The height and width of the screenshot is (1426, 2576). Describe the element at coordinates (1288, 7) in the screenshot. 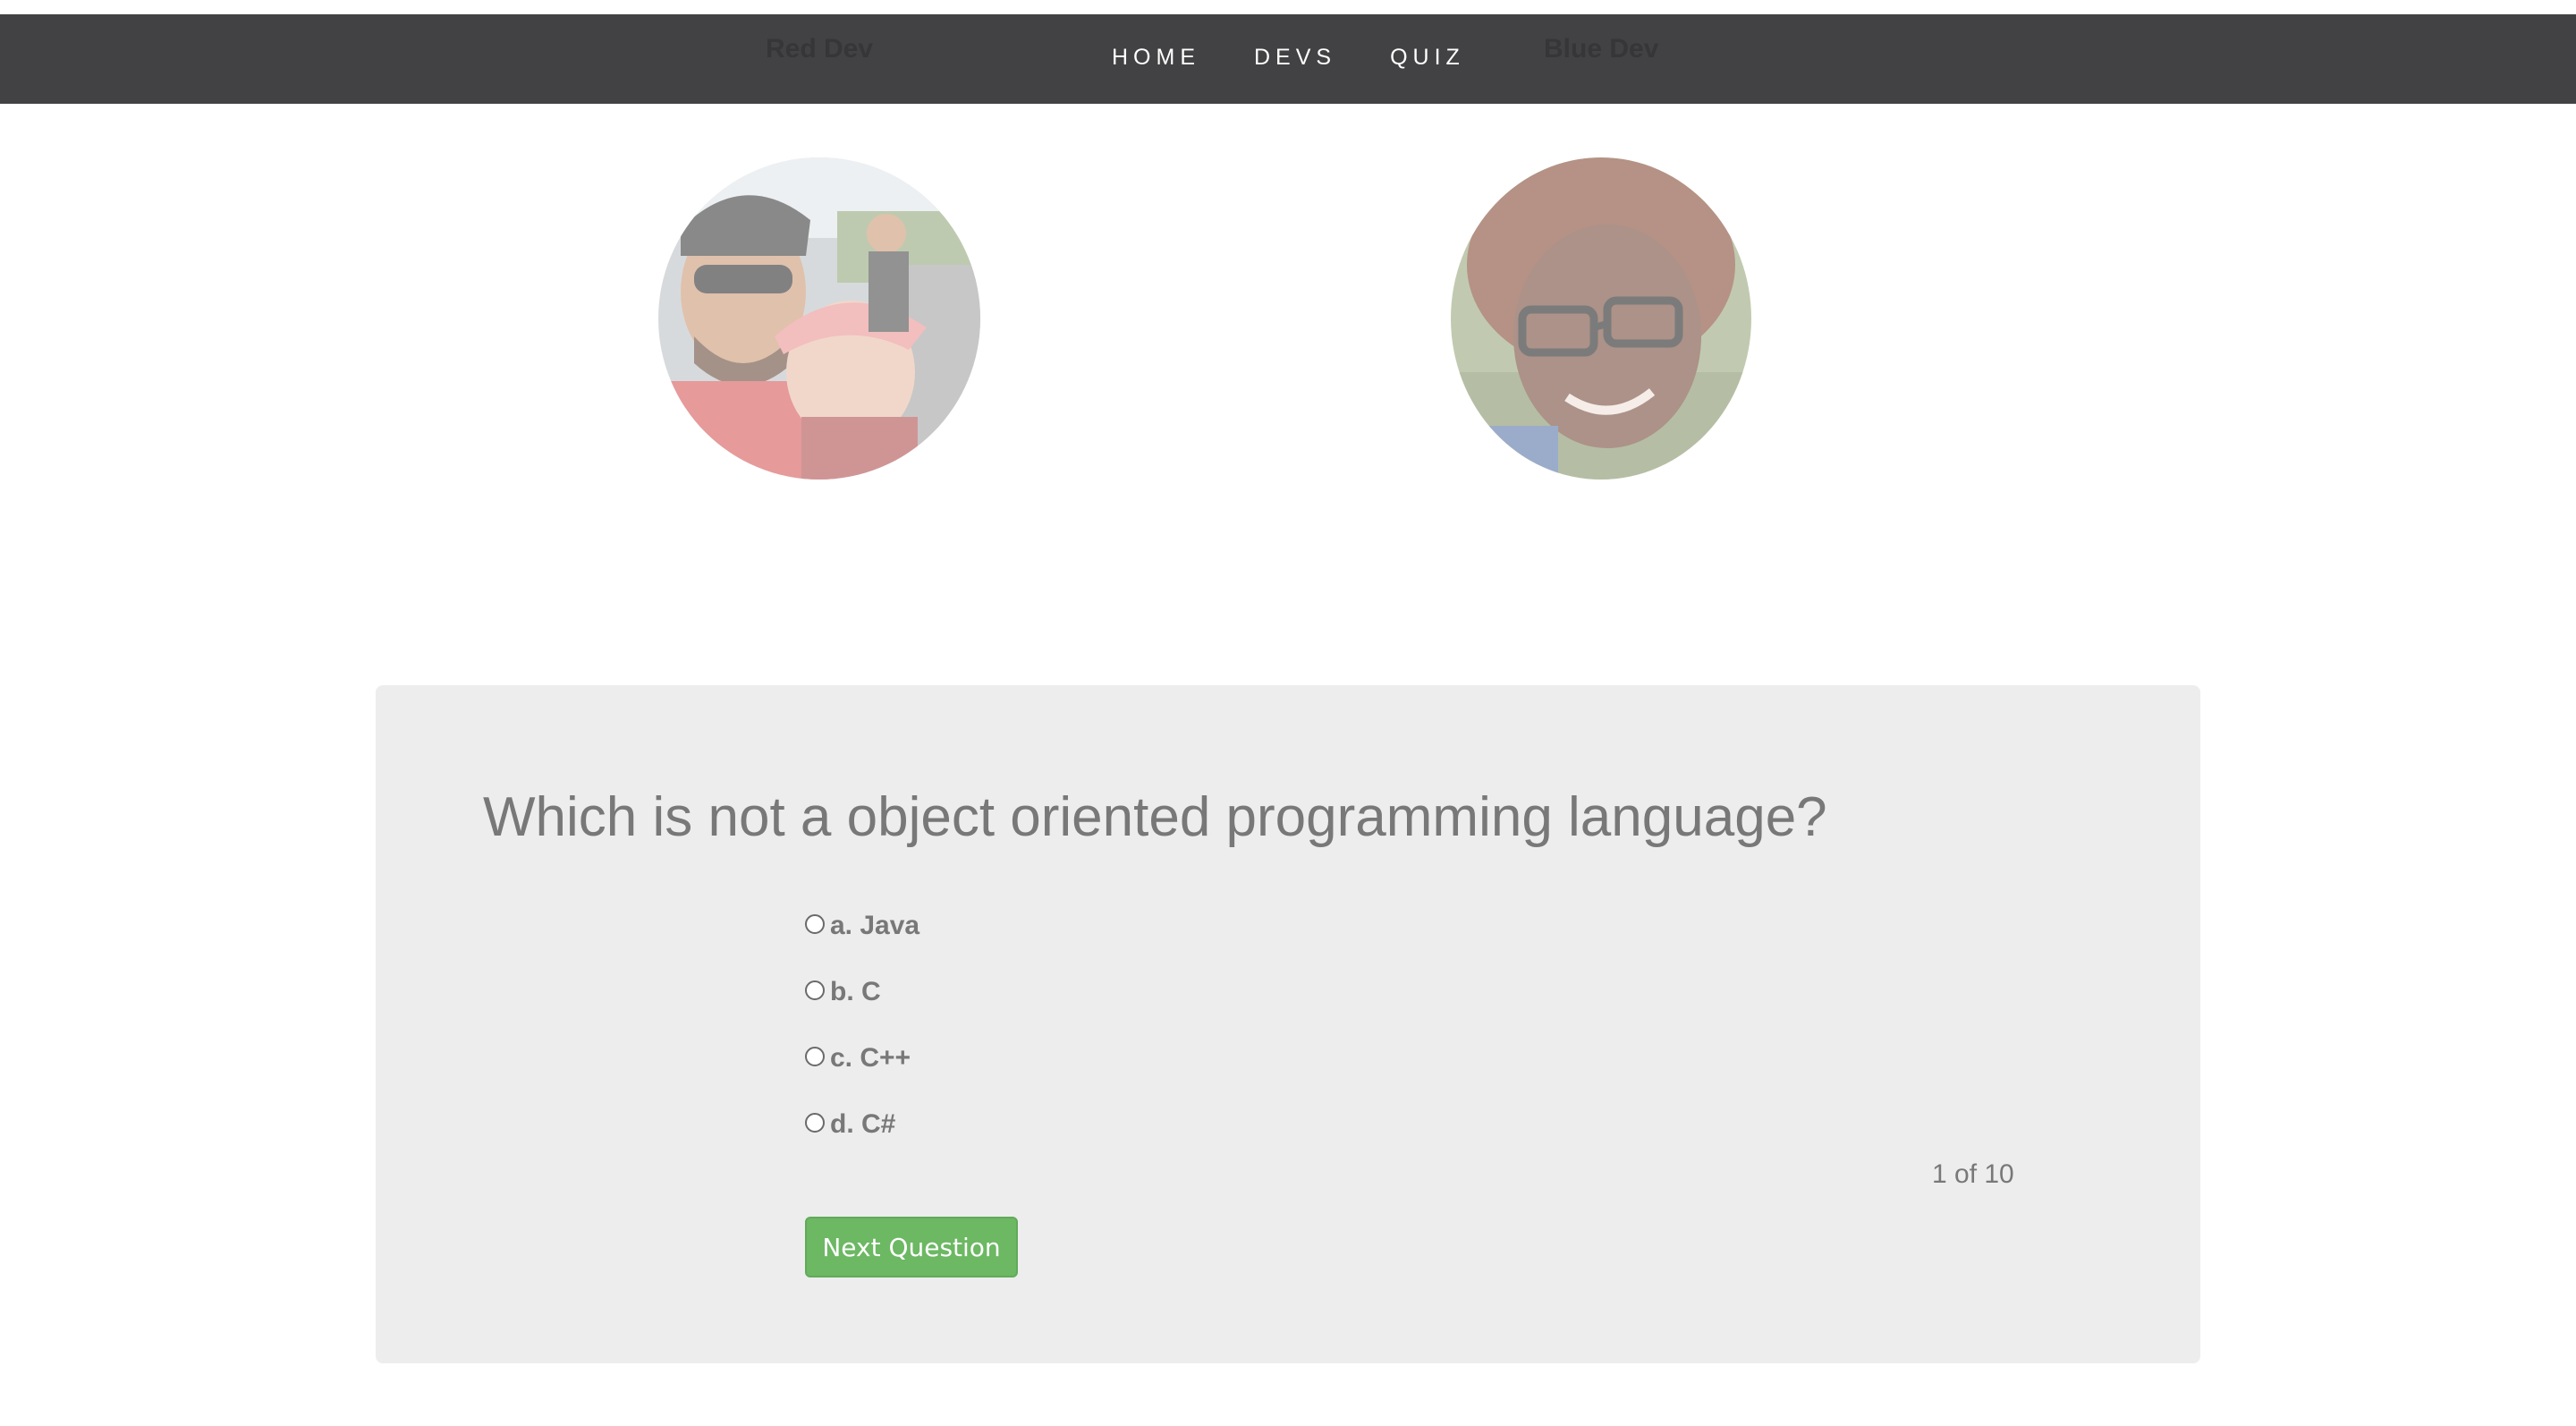

I see `top-strip` at that location.